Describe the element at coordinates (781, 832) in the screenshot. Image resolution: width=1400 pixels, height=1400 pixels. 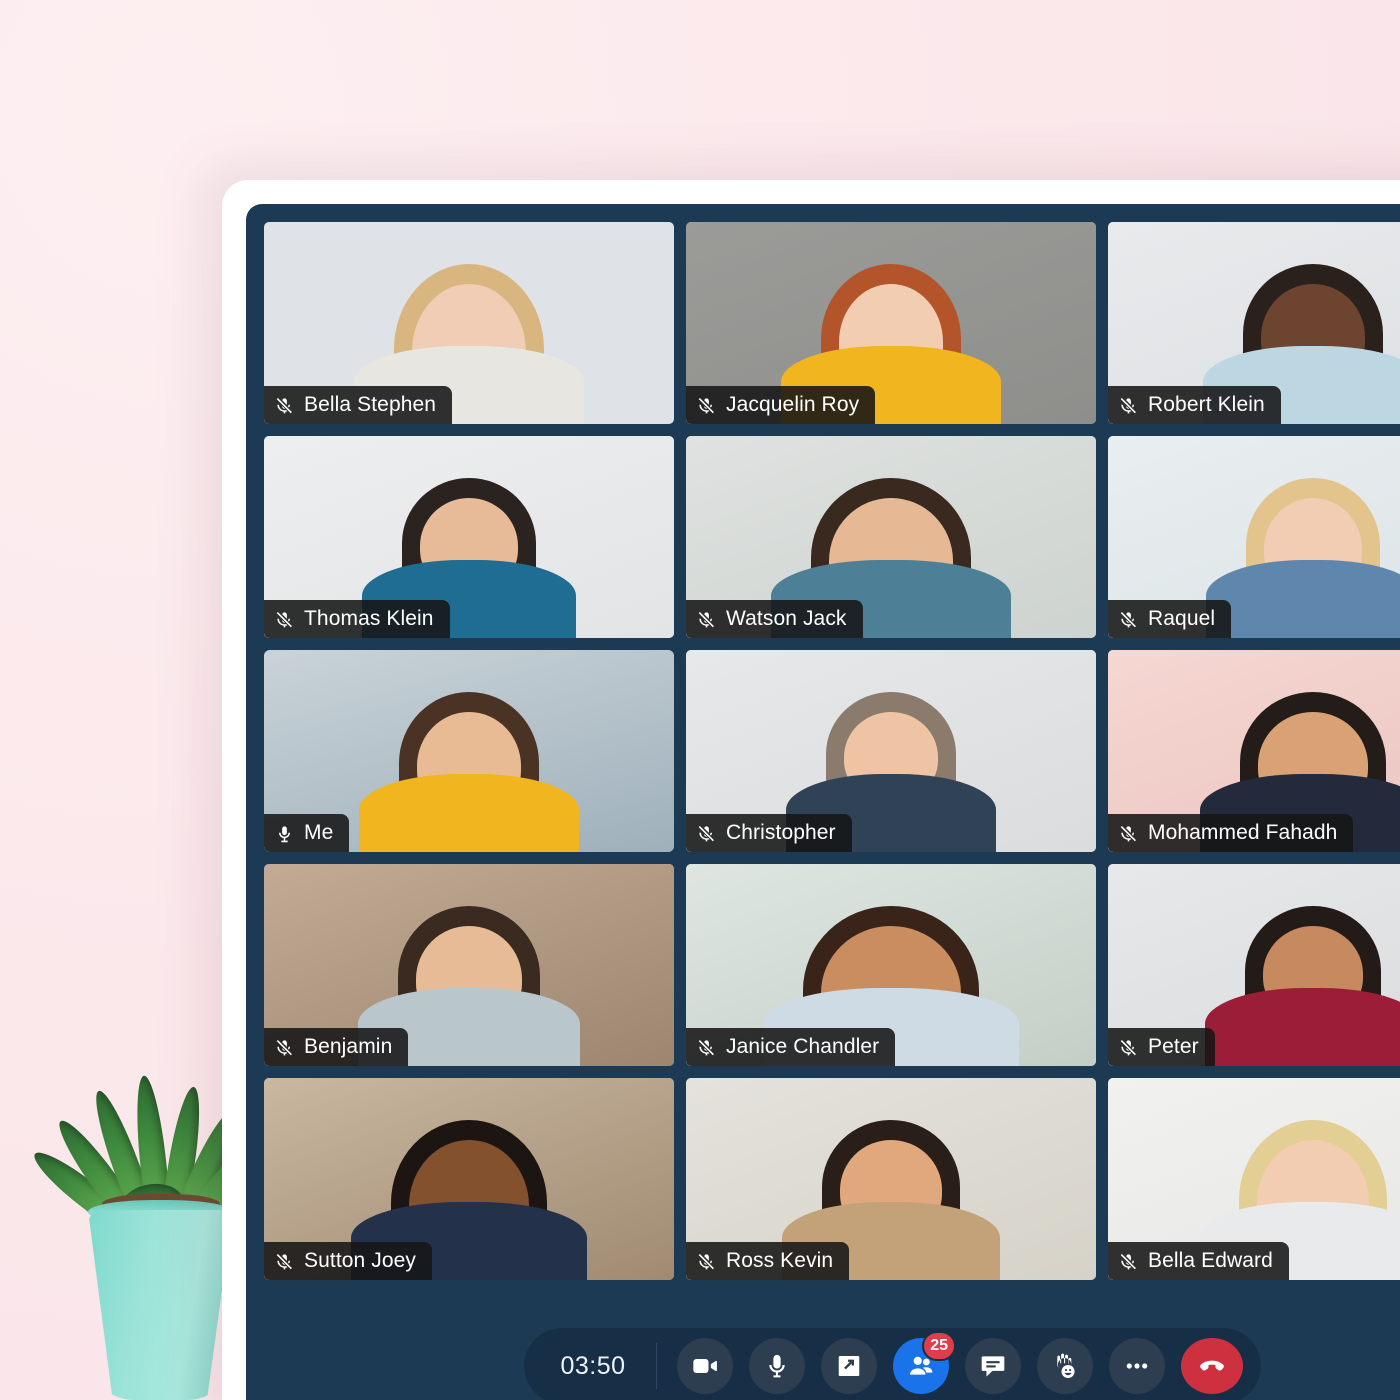
I see `participant-name-label: Christopher` at that location.